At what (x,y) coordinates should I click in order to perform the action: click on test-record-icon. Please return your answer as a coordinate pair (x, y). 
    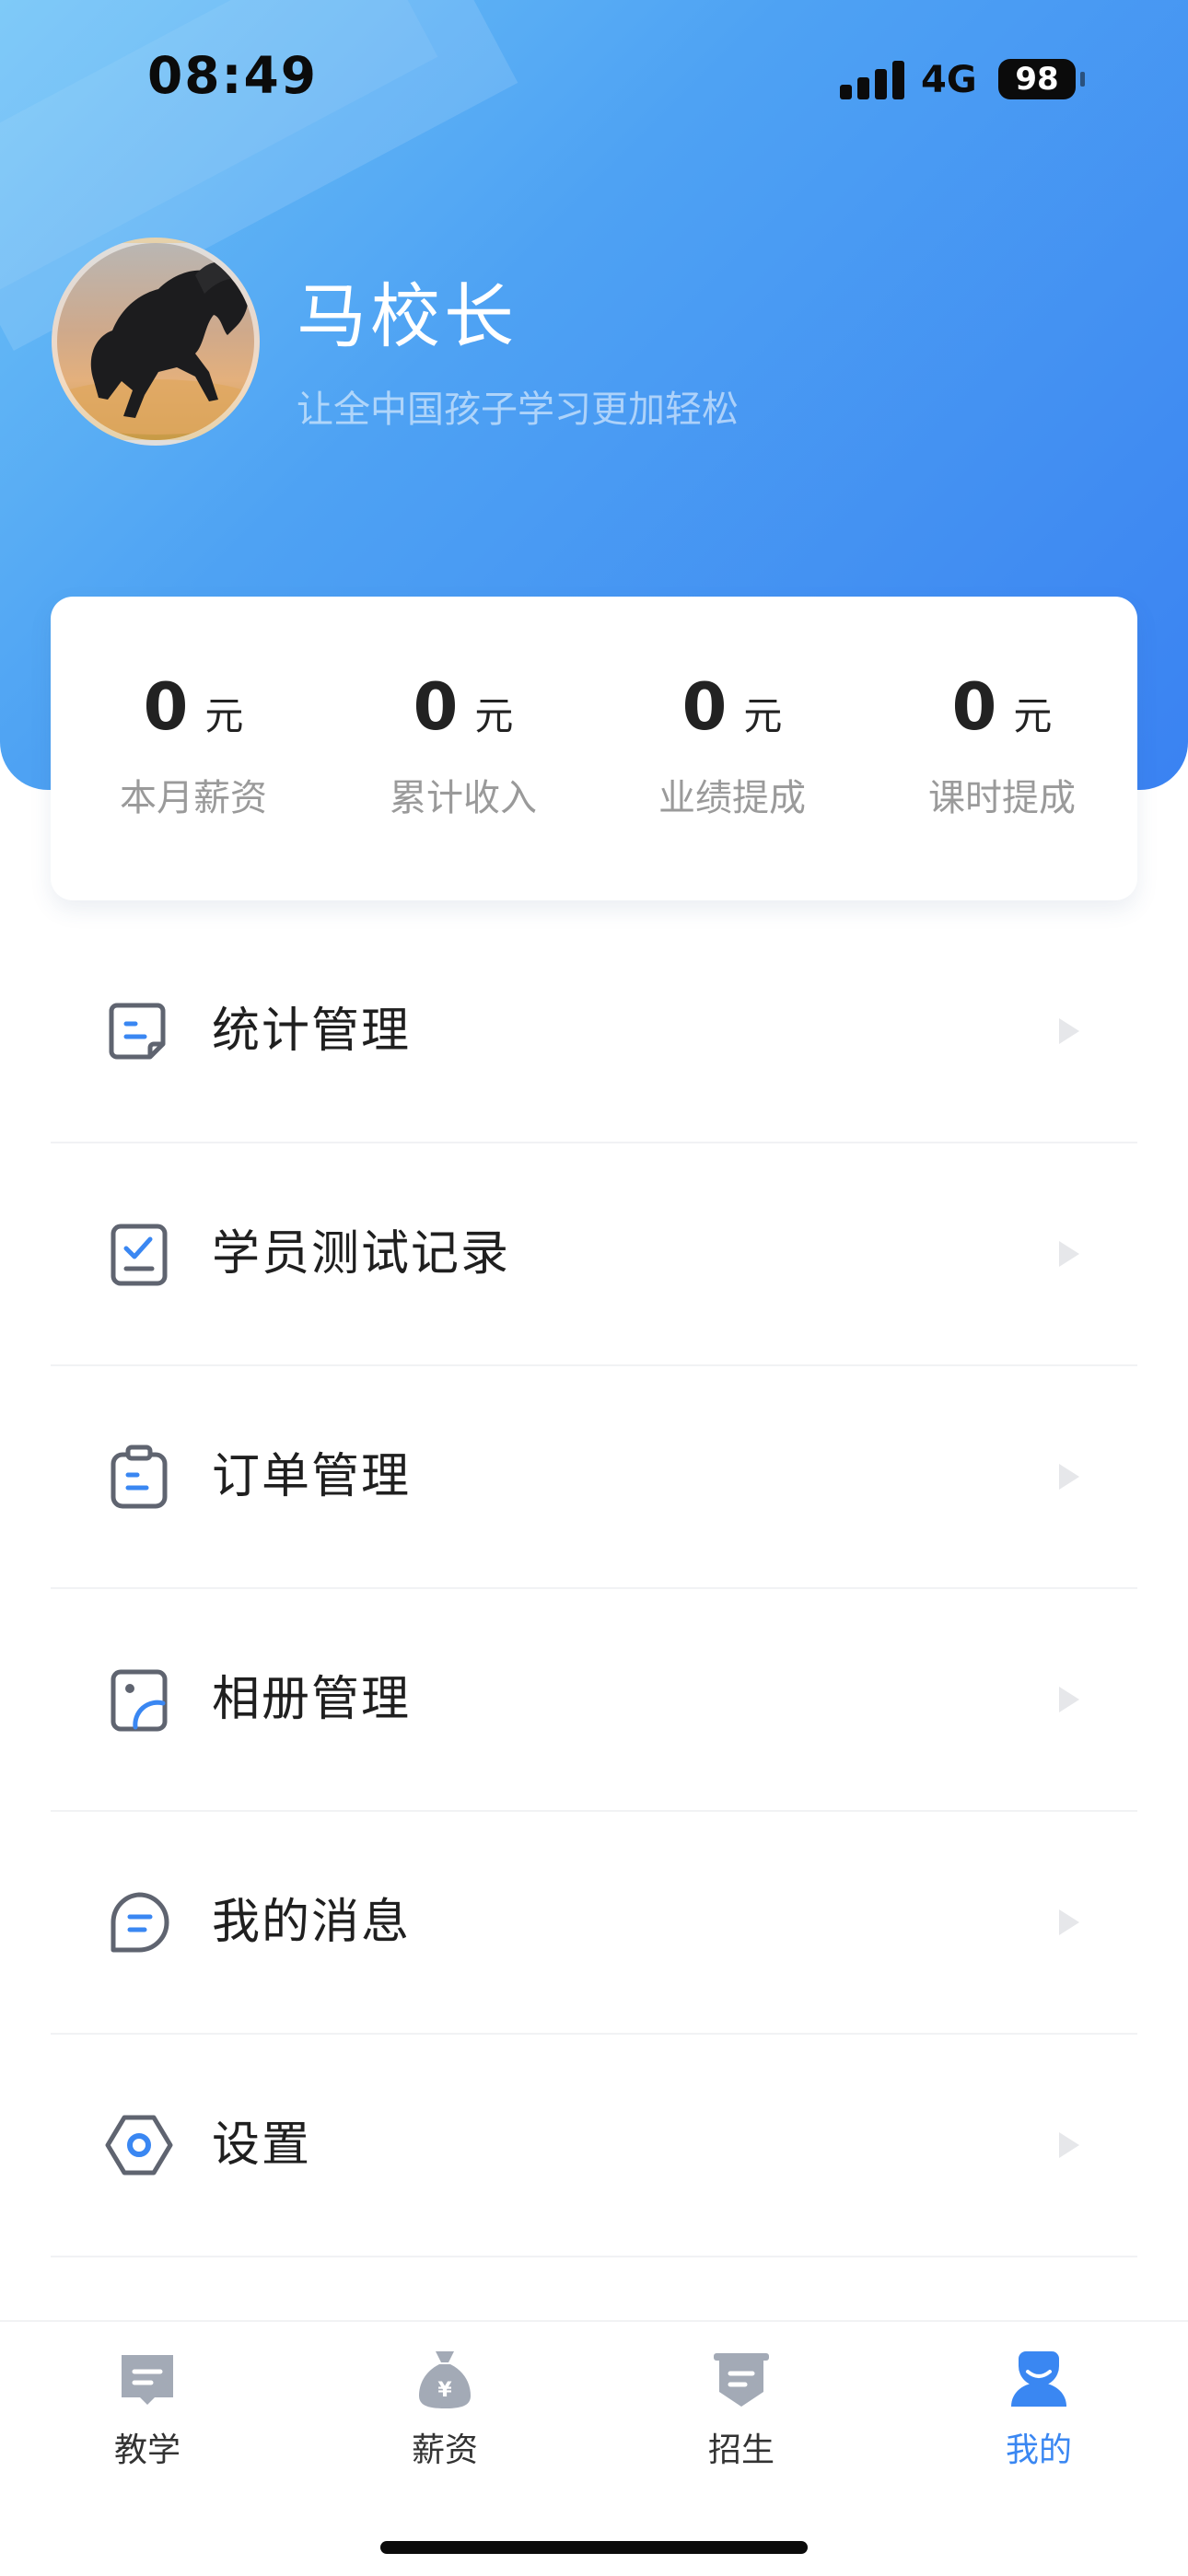
    Looking at the image, I should click on (139, 1255).